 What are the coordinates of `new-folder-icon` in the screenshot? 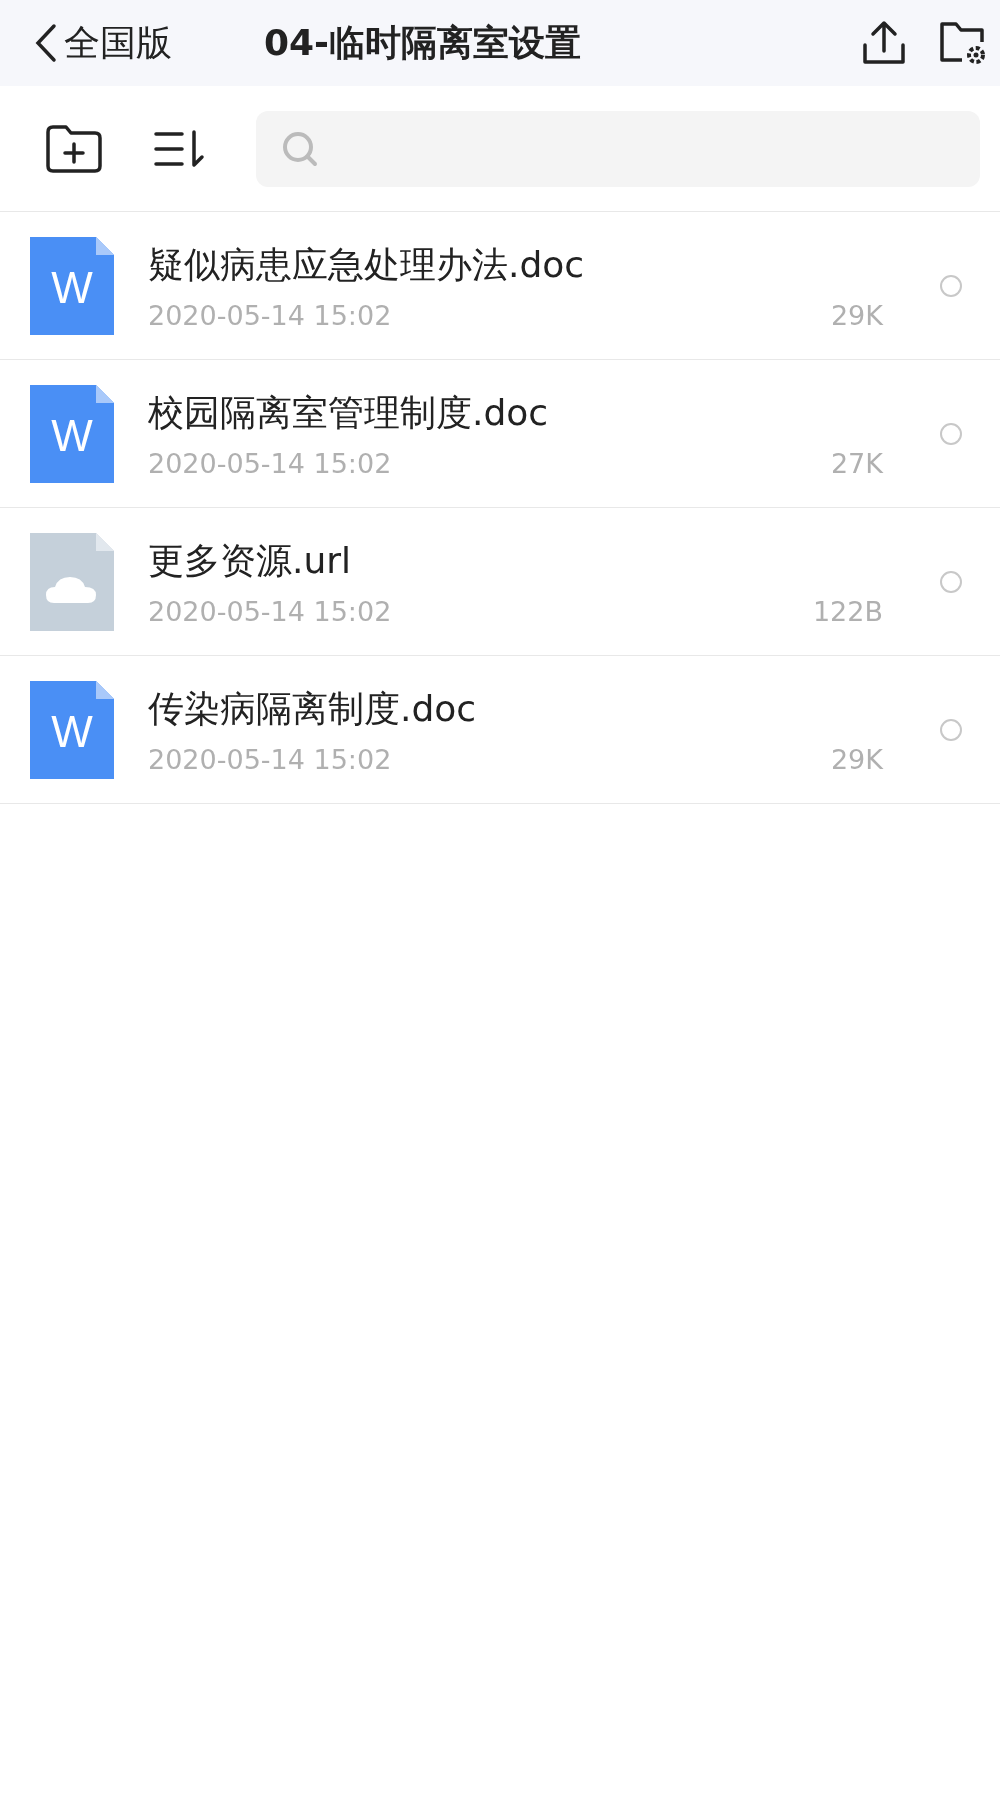 It's located at (74, 148).